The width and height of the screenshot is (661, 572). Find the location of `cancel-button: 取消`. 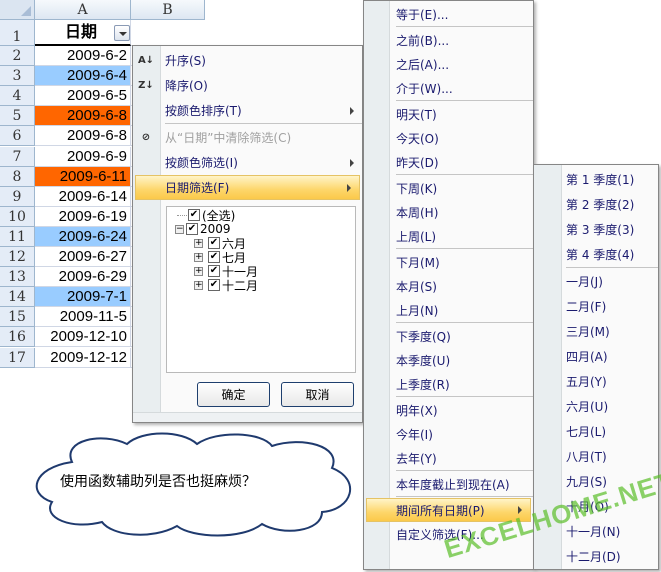

cancel-button: 取消 is located at coordinates (317, 394).